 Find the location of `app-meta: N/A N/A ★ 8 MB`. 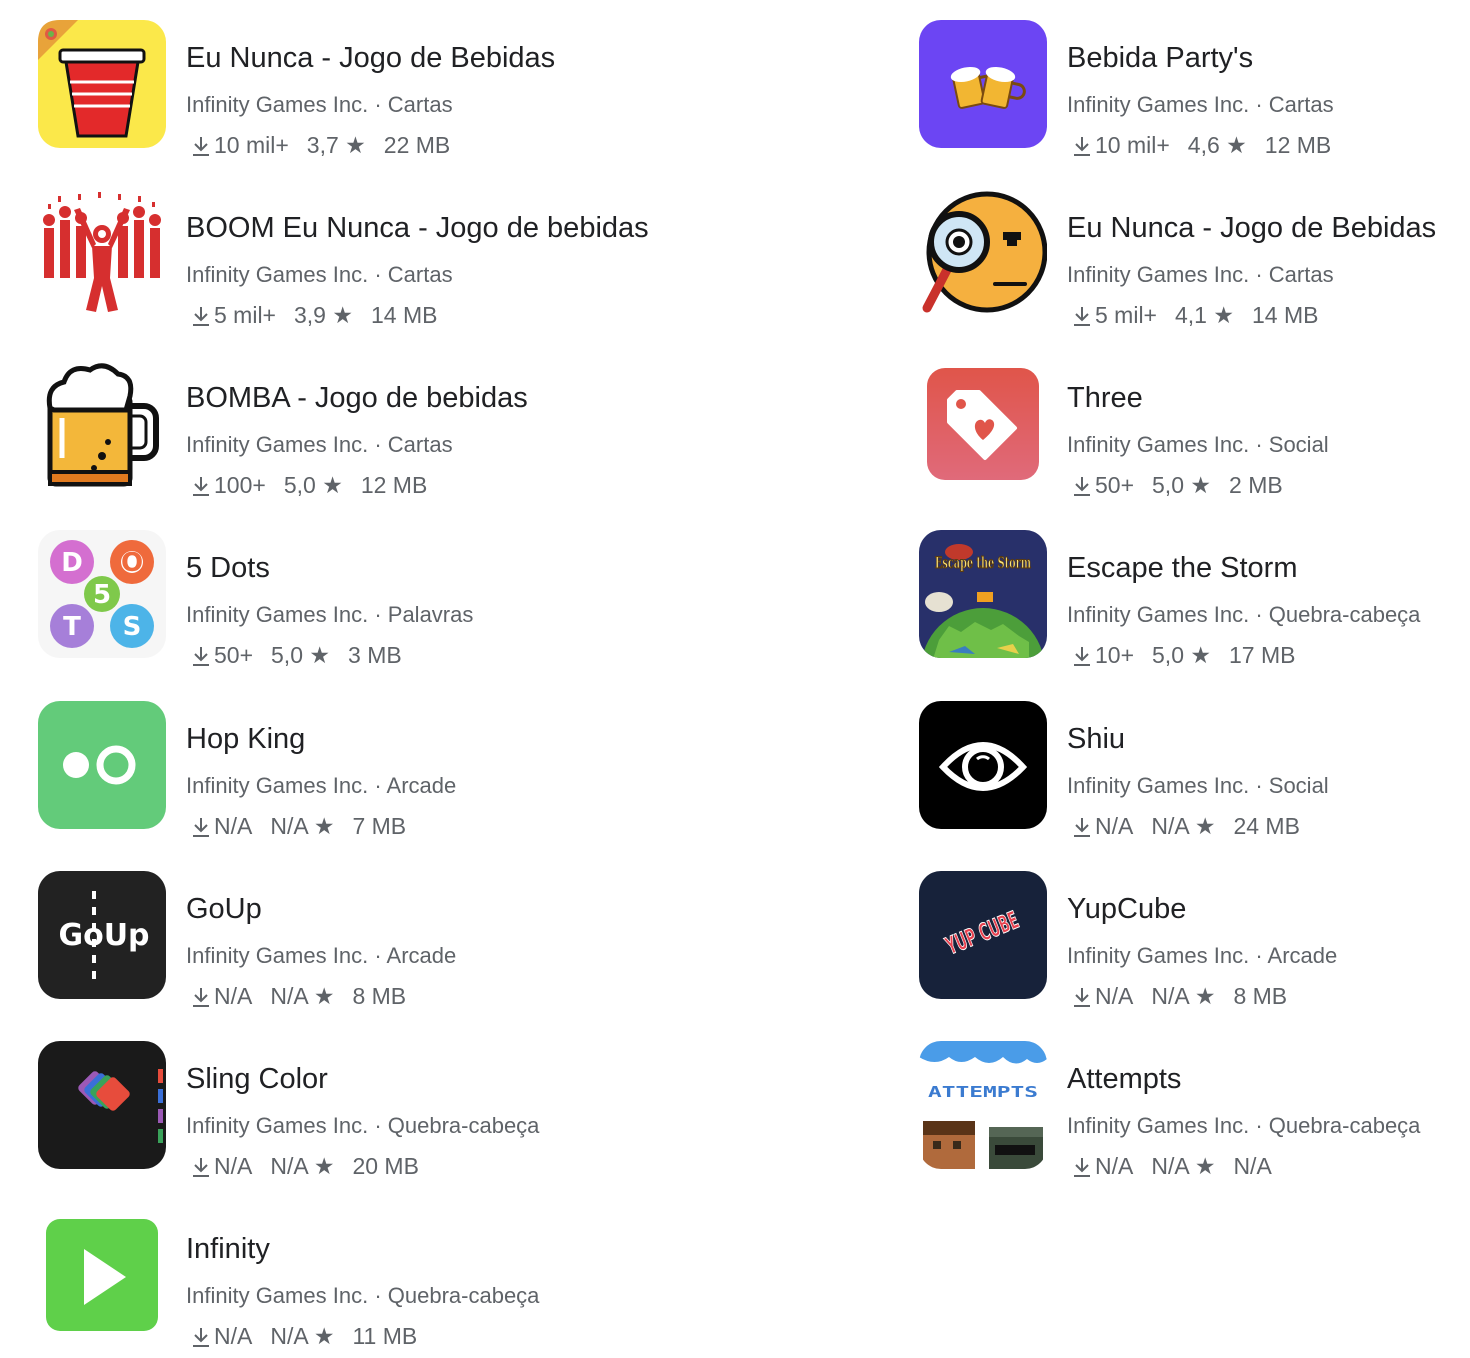

app-meta: N/A N/A ★ 8 MB is located at coordinates (1180, 996).